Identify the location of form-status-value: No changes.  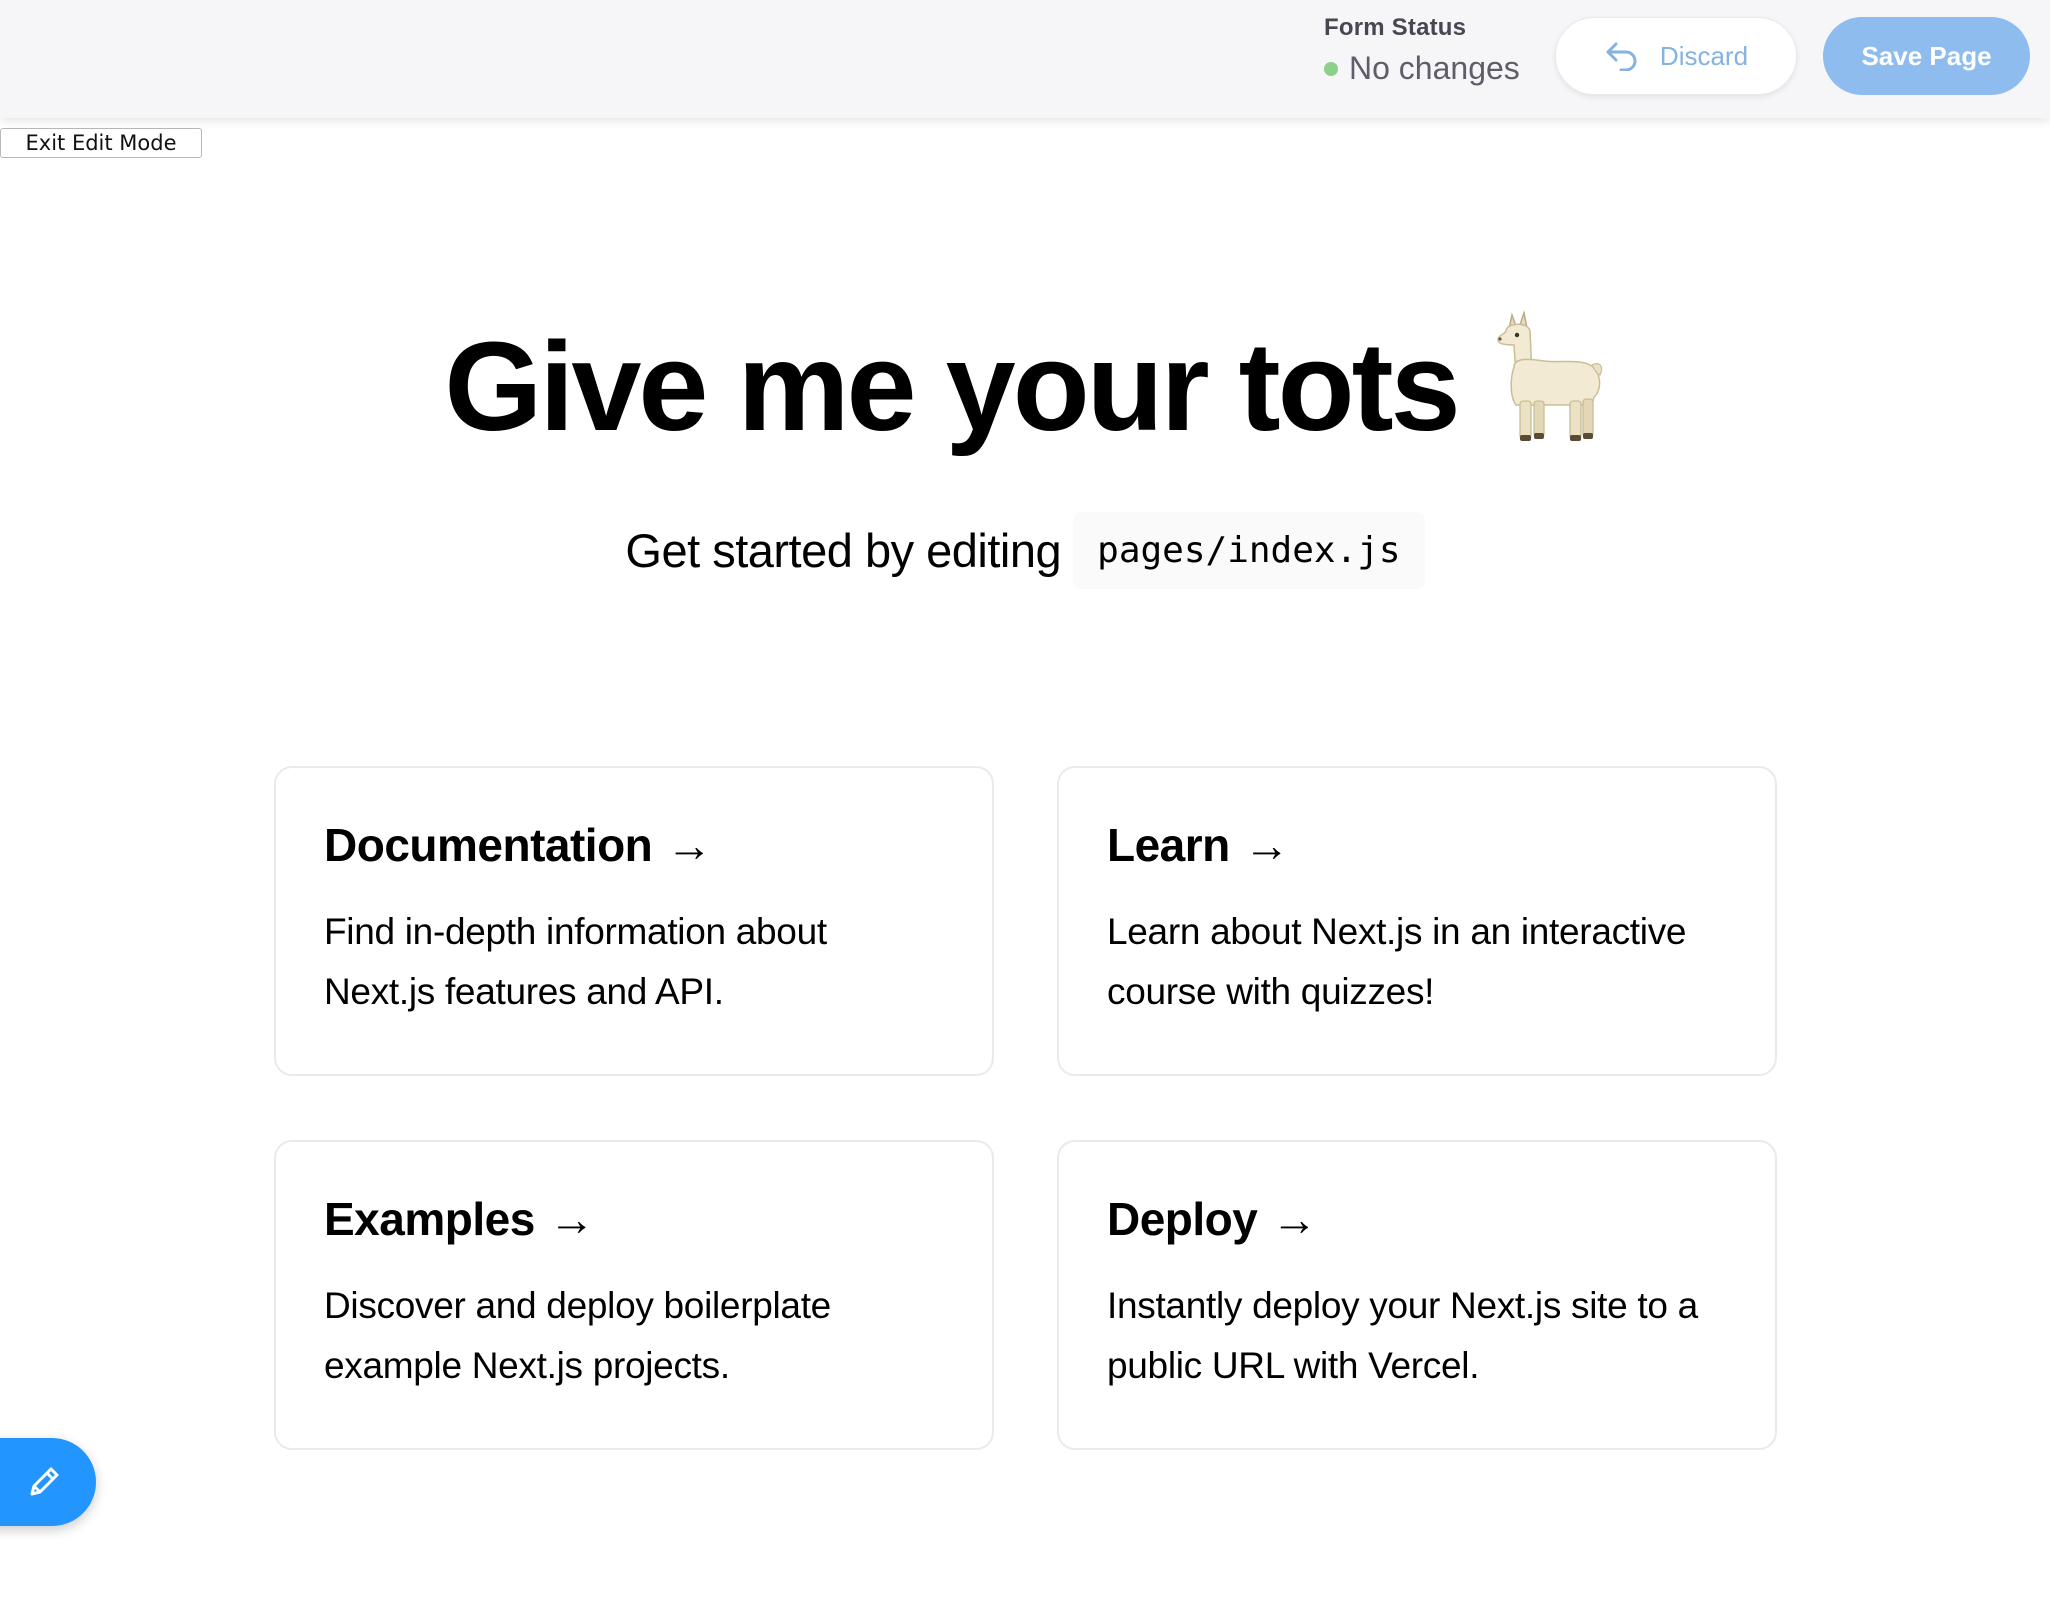
(1422, 68).